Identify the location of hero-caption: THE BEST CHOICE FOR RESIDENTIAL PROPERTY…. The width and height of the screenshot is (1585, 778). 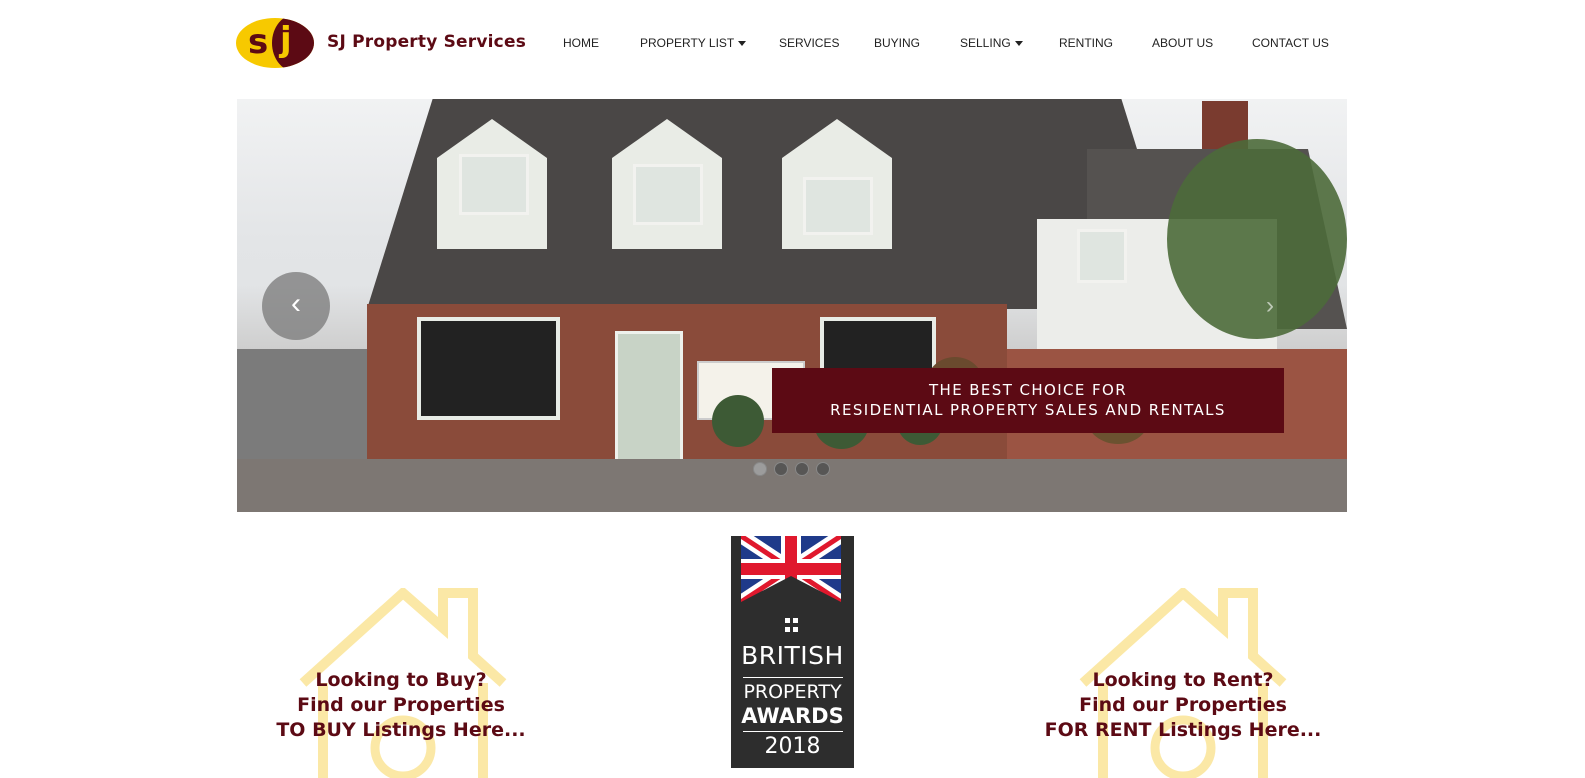
(1028, 400).